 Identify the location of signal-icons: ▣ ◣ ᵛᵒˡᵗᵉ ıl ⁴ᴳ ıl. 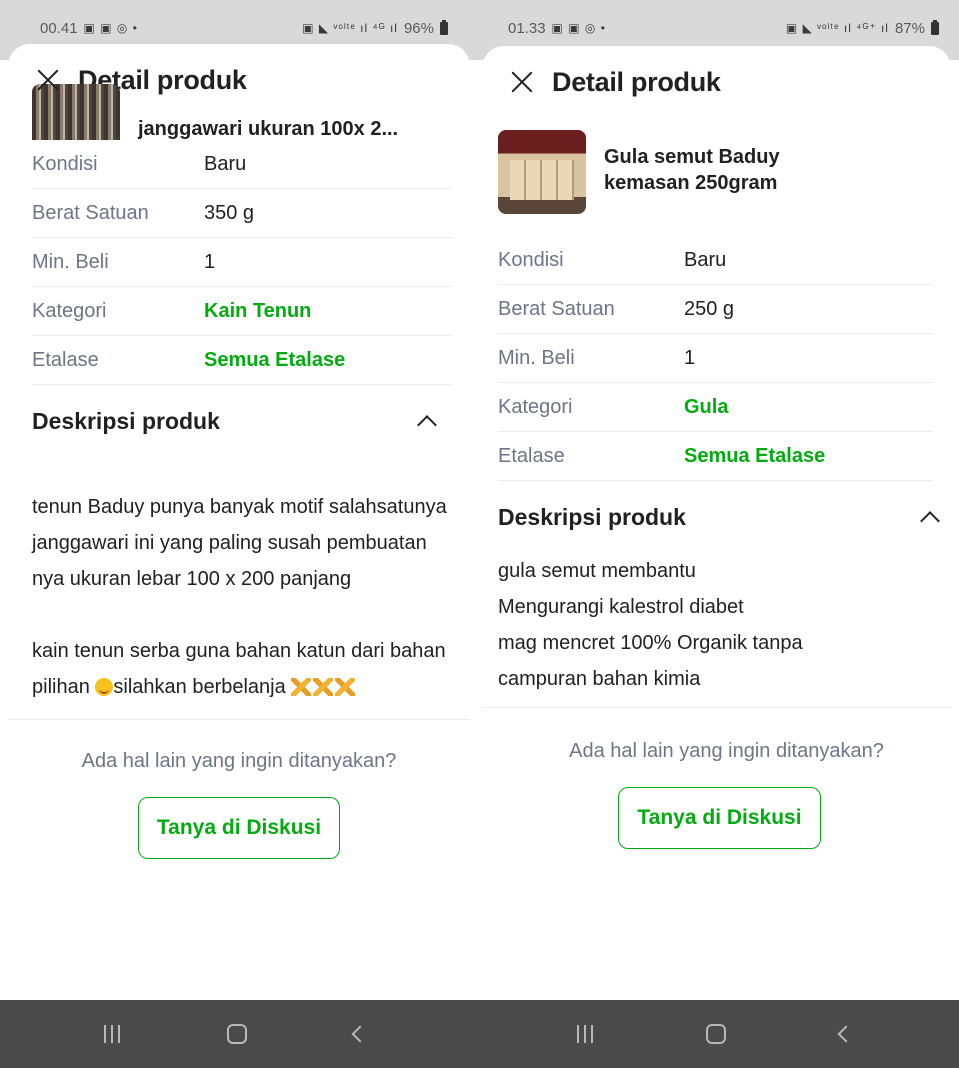
(350, 28).